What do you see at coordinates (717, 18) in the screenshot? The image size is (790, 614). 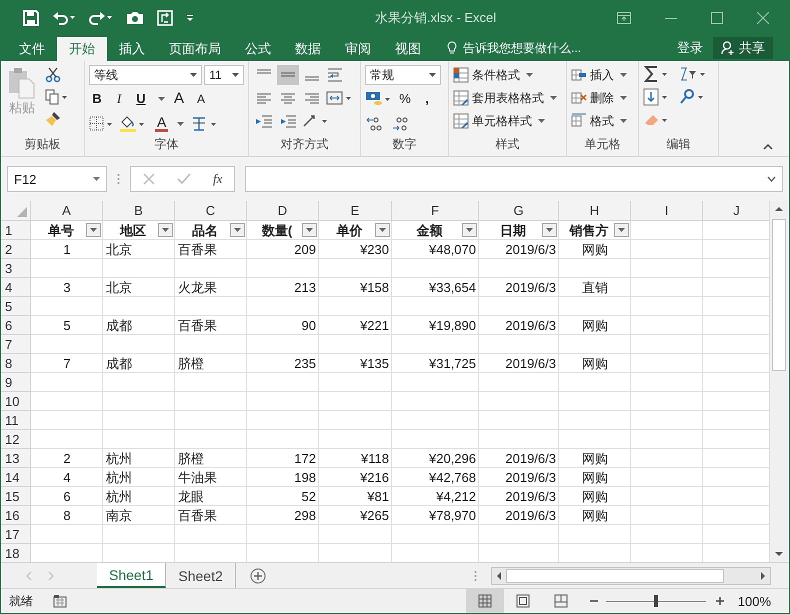 I see `maximize-icon` at bounding box center [717, 18].